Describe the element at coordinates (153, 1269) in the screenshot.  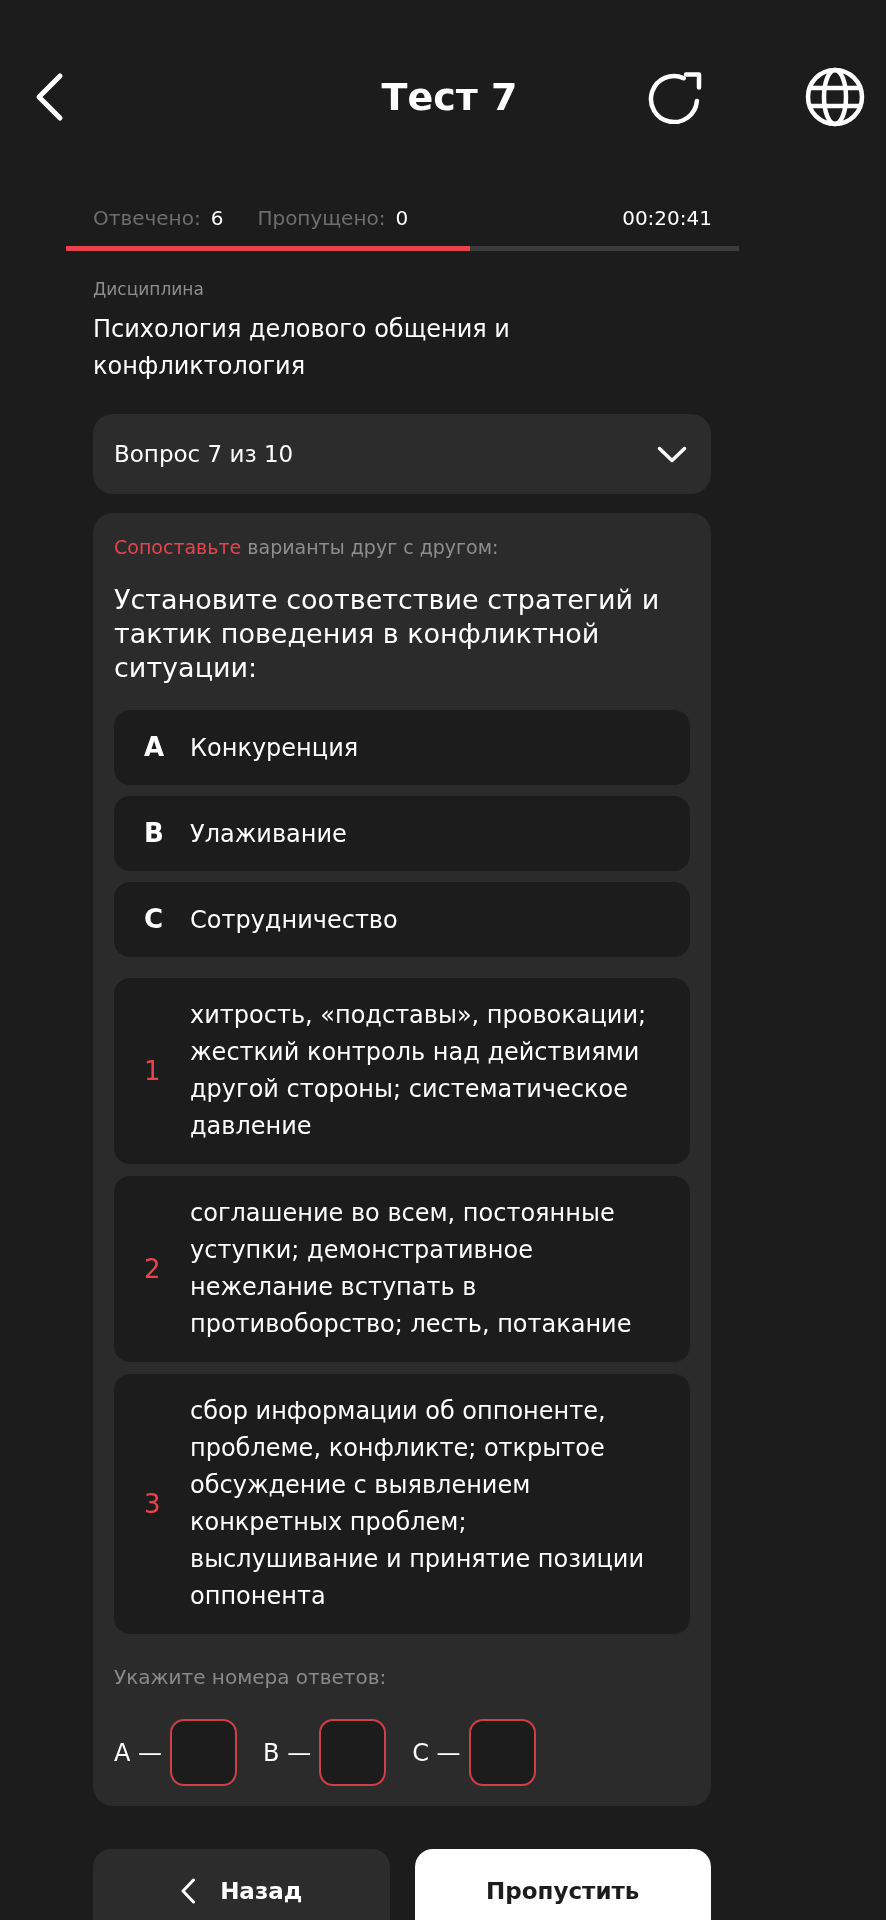
I see `match-number: 2` at that location.